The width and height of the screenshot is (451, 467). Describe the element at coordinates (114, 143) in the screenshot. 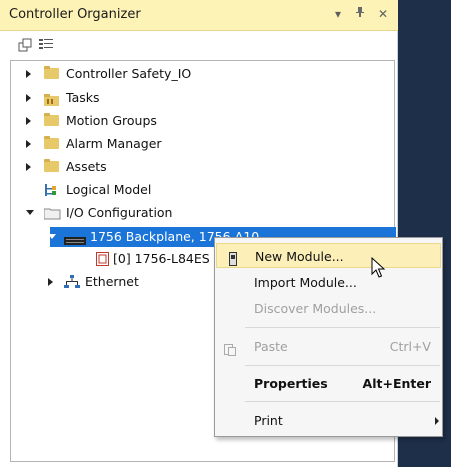

I see `tree-item-label: Alarm Manager` at that location.